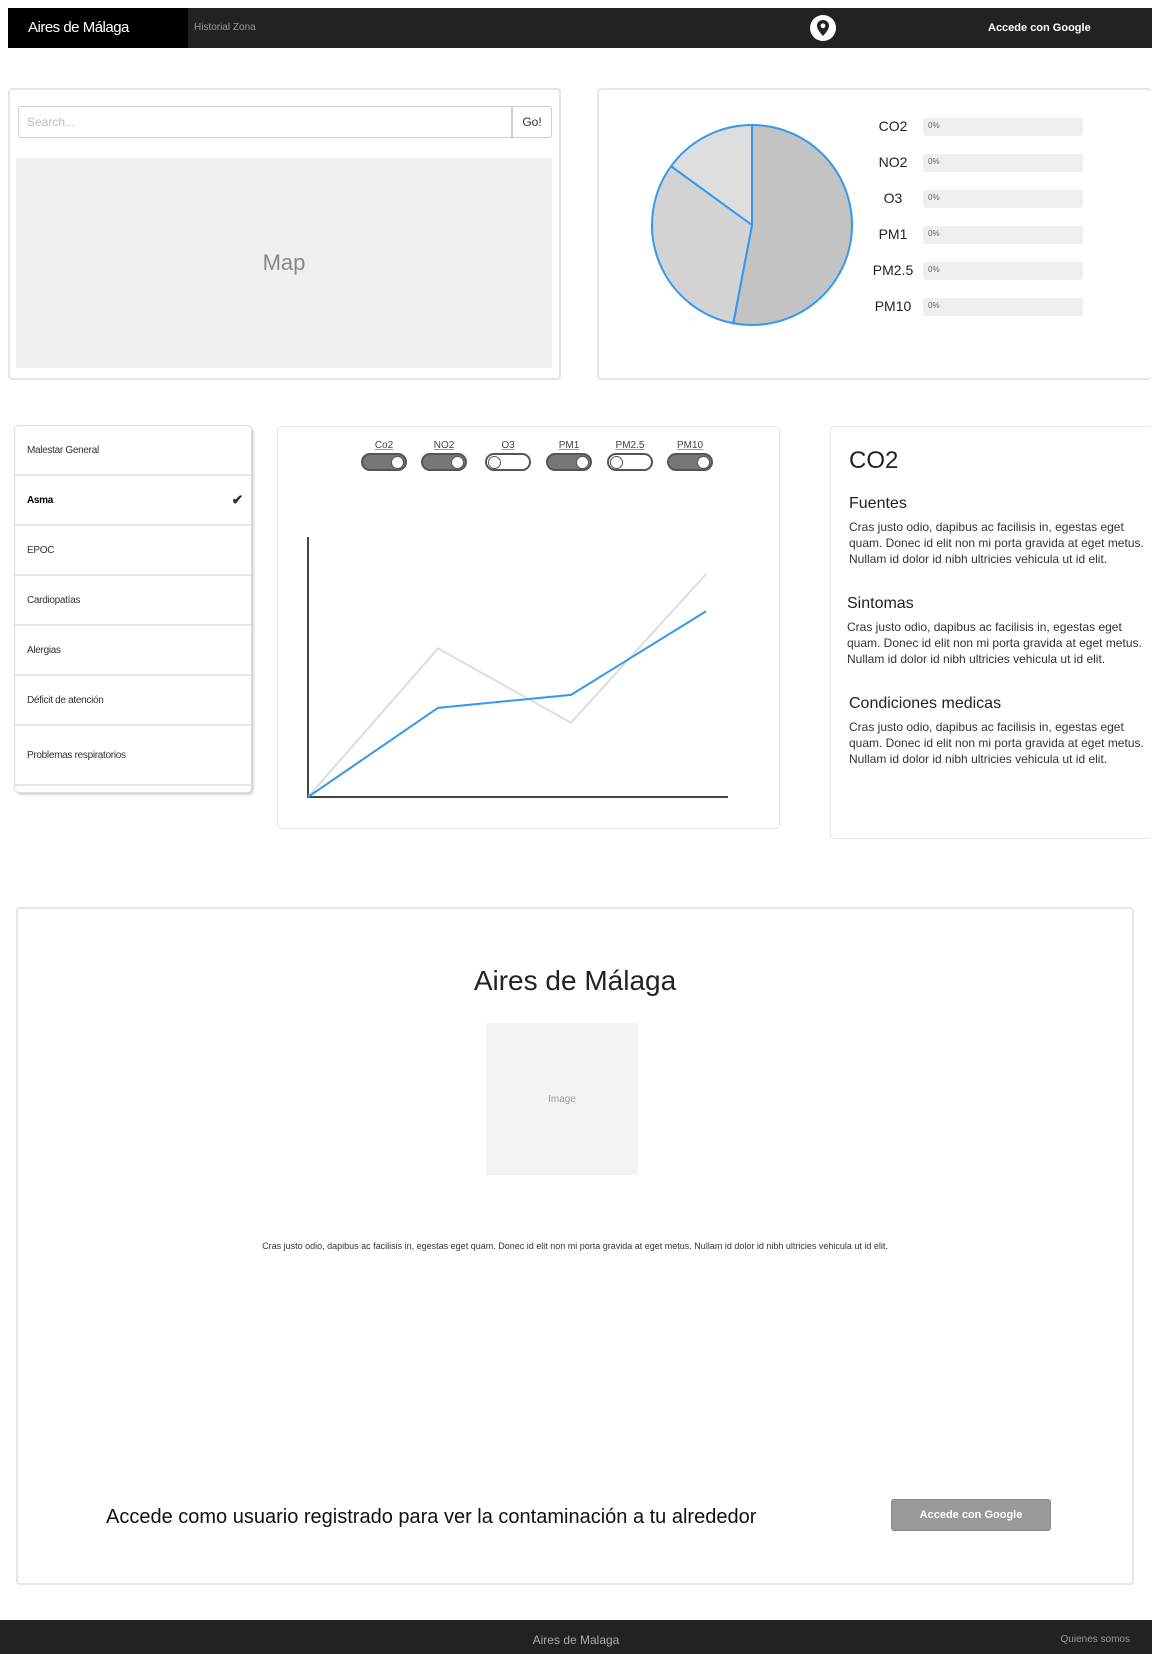 The width and height of the screenshot is (1152, 1654). I want to click on list-item-label: Asma, so click(40, 500).